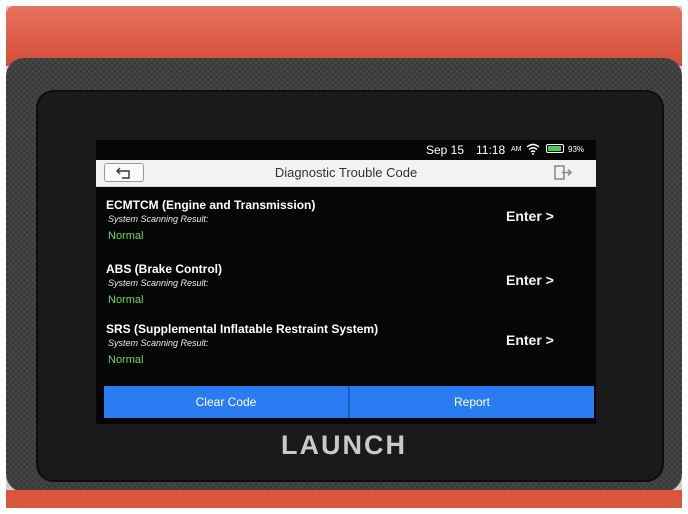 The height and width of the screenshot is (514, 688). I want to click on status-ampm: AM, so click(516, 149).